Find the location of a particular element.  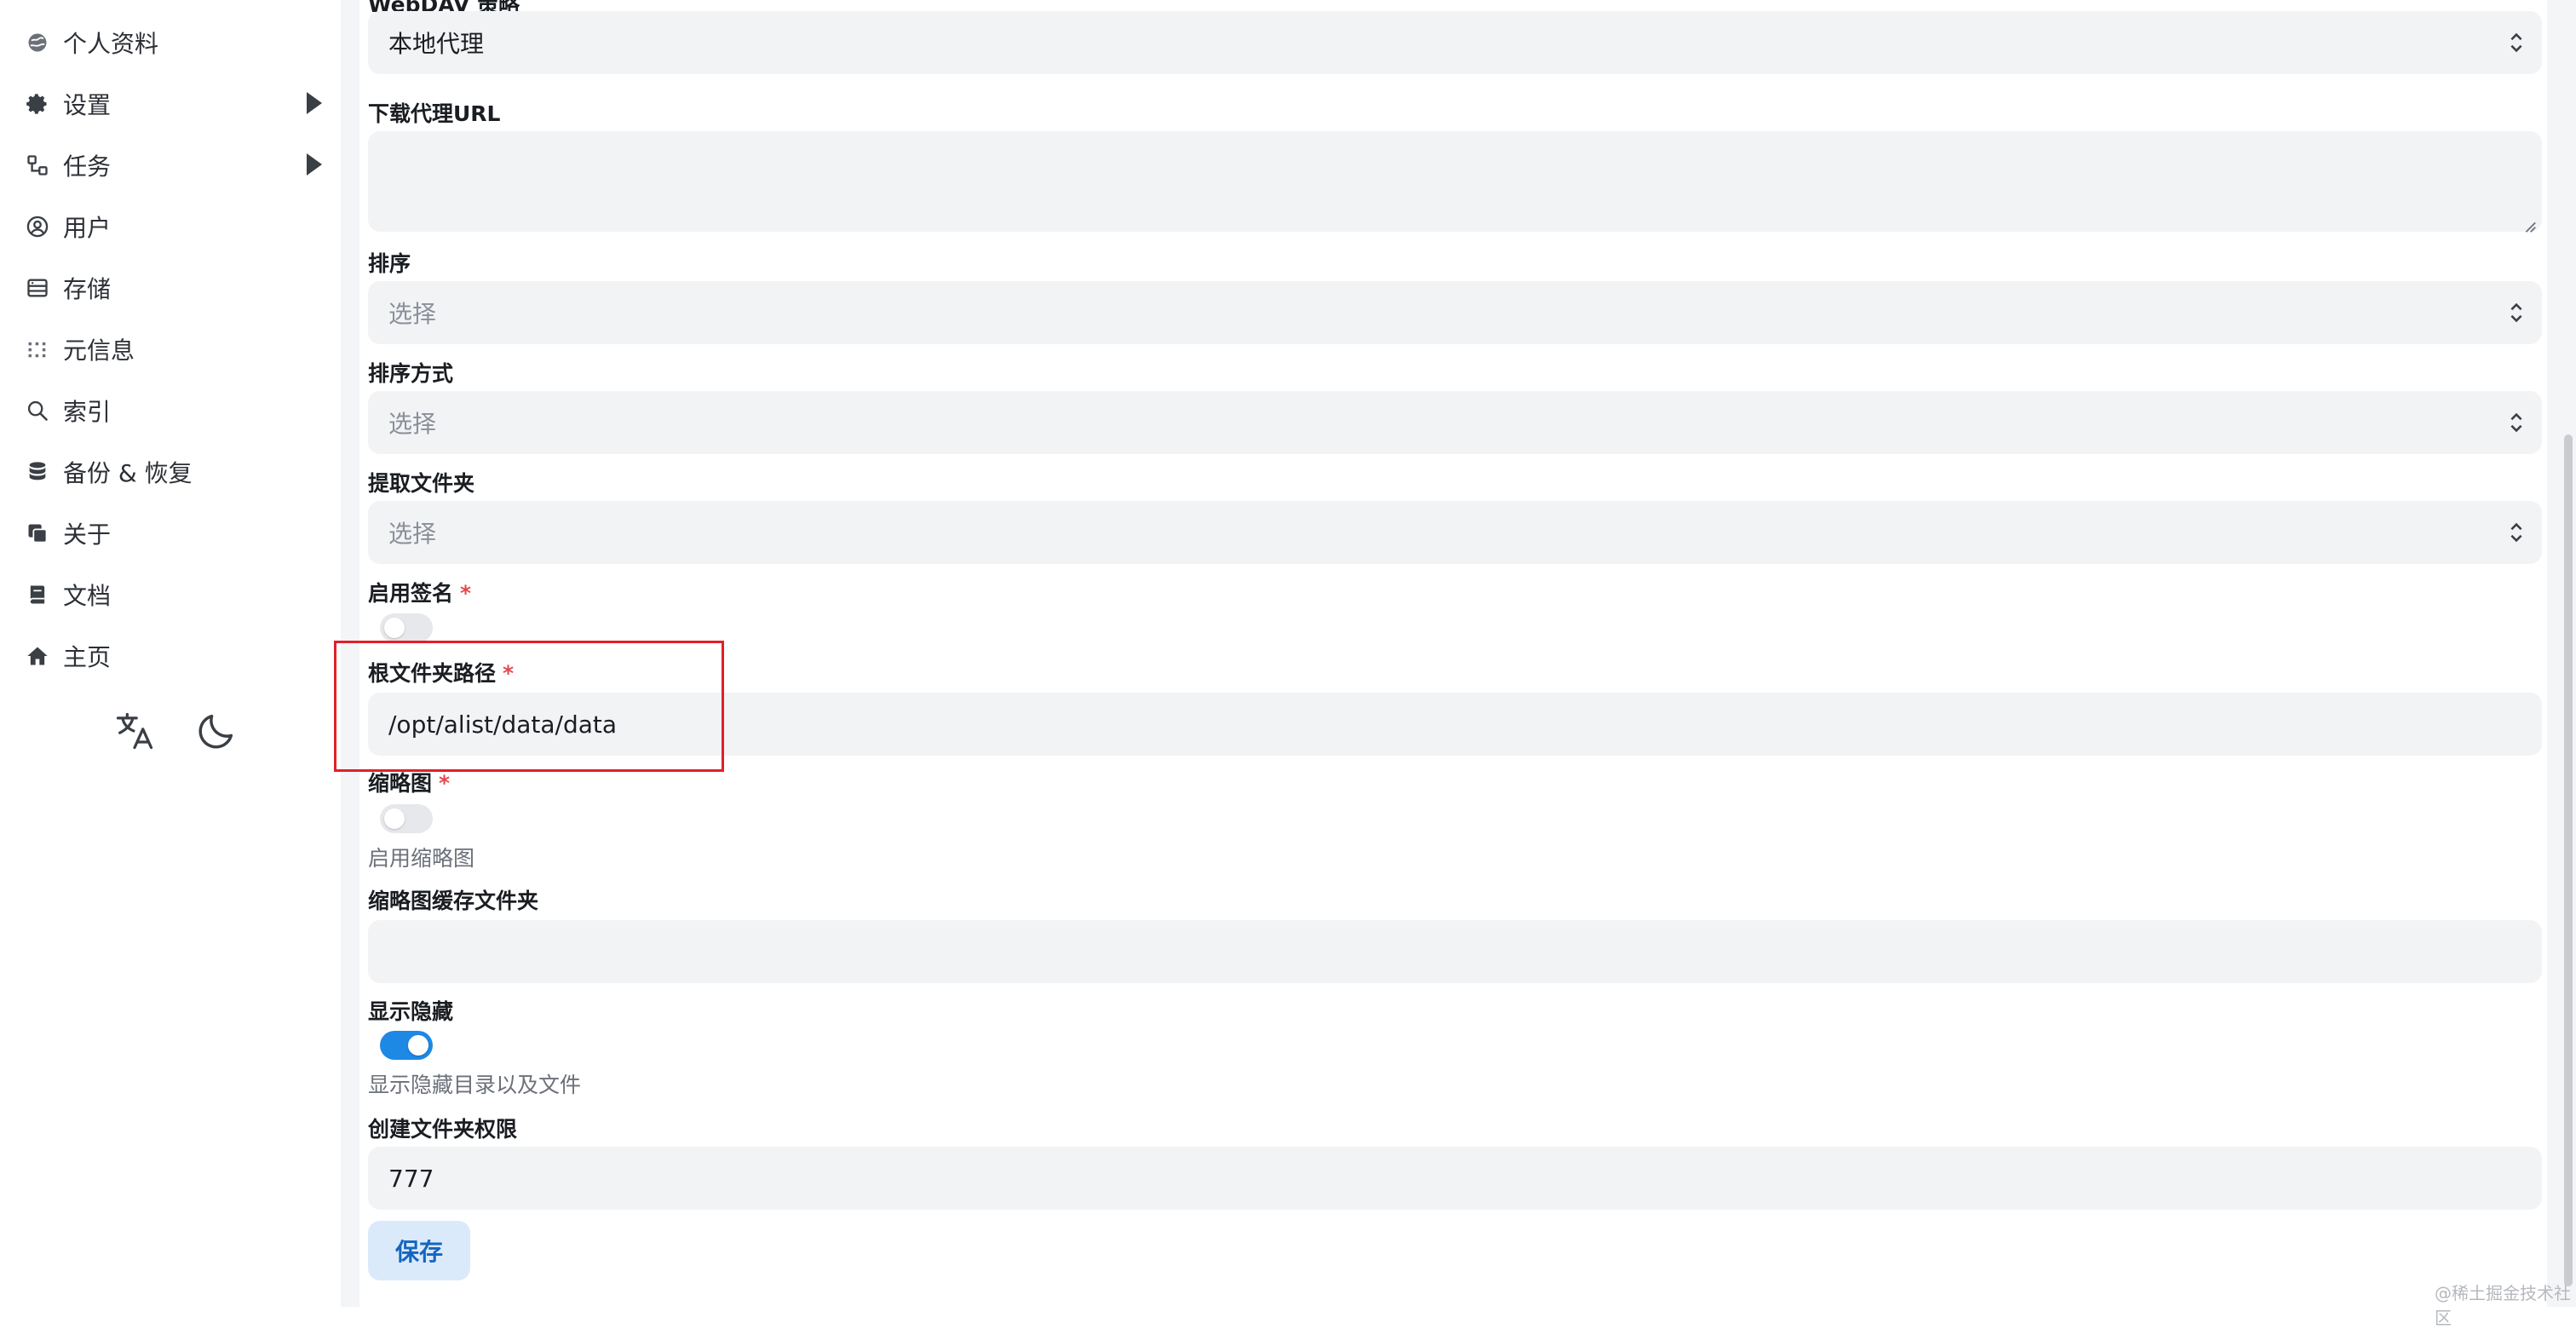

sidebar-item-label: 存储 is located at coordinates (88, 289).